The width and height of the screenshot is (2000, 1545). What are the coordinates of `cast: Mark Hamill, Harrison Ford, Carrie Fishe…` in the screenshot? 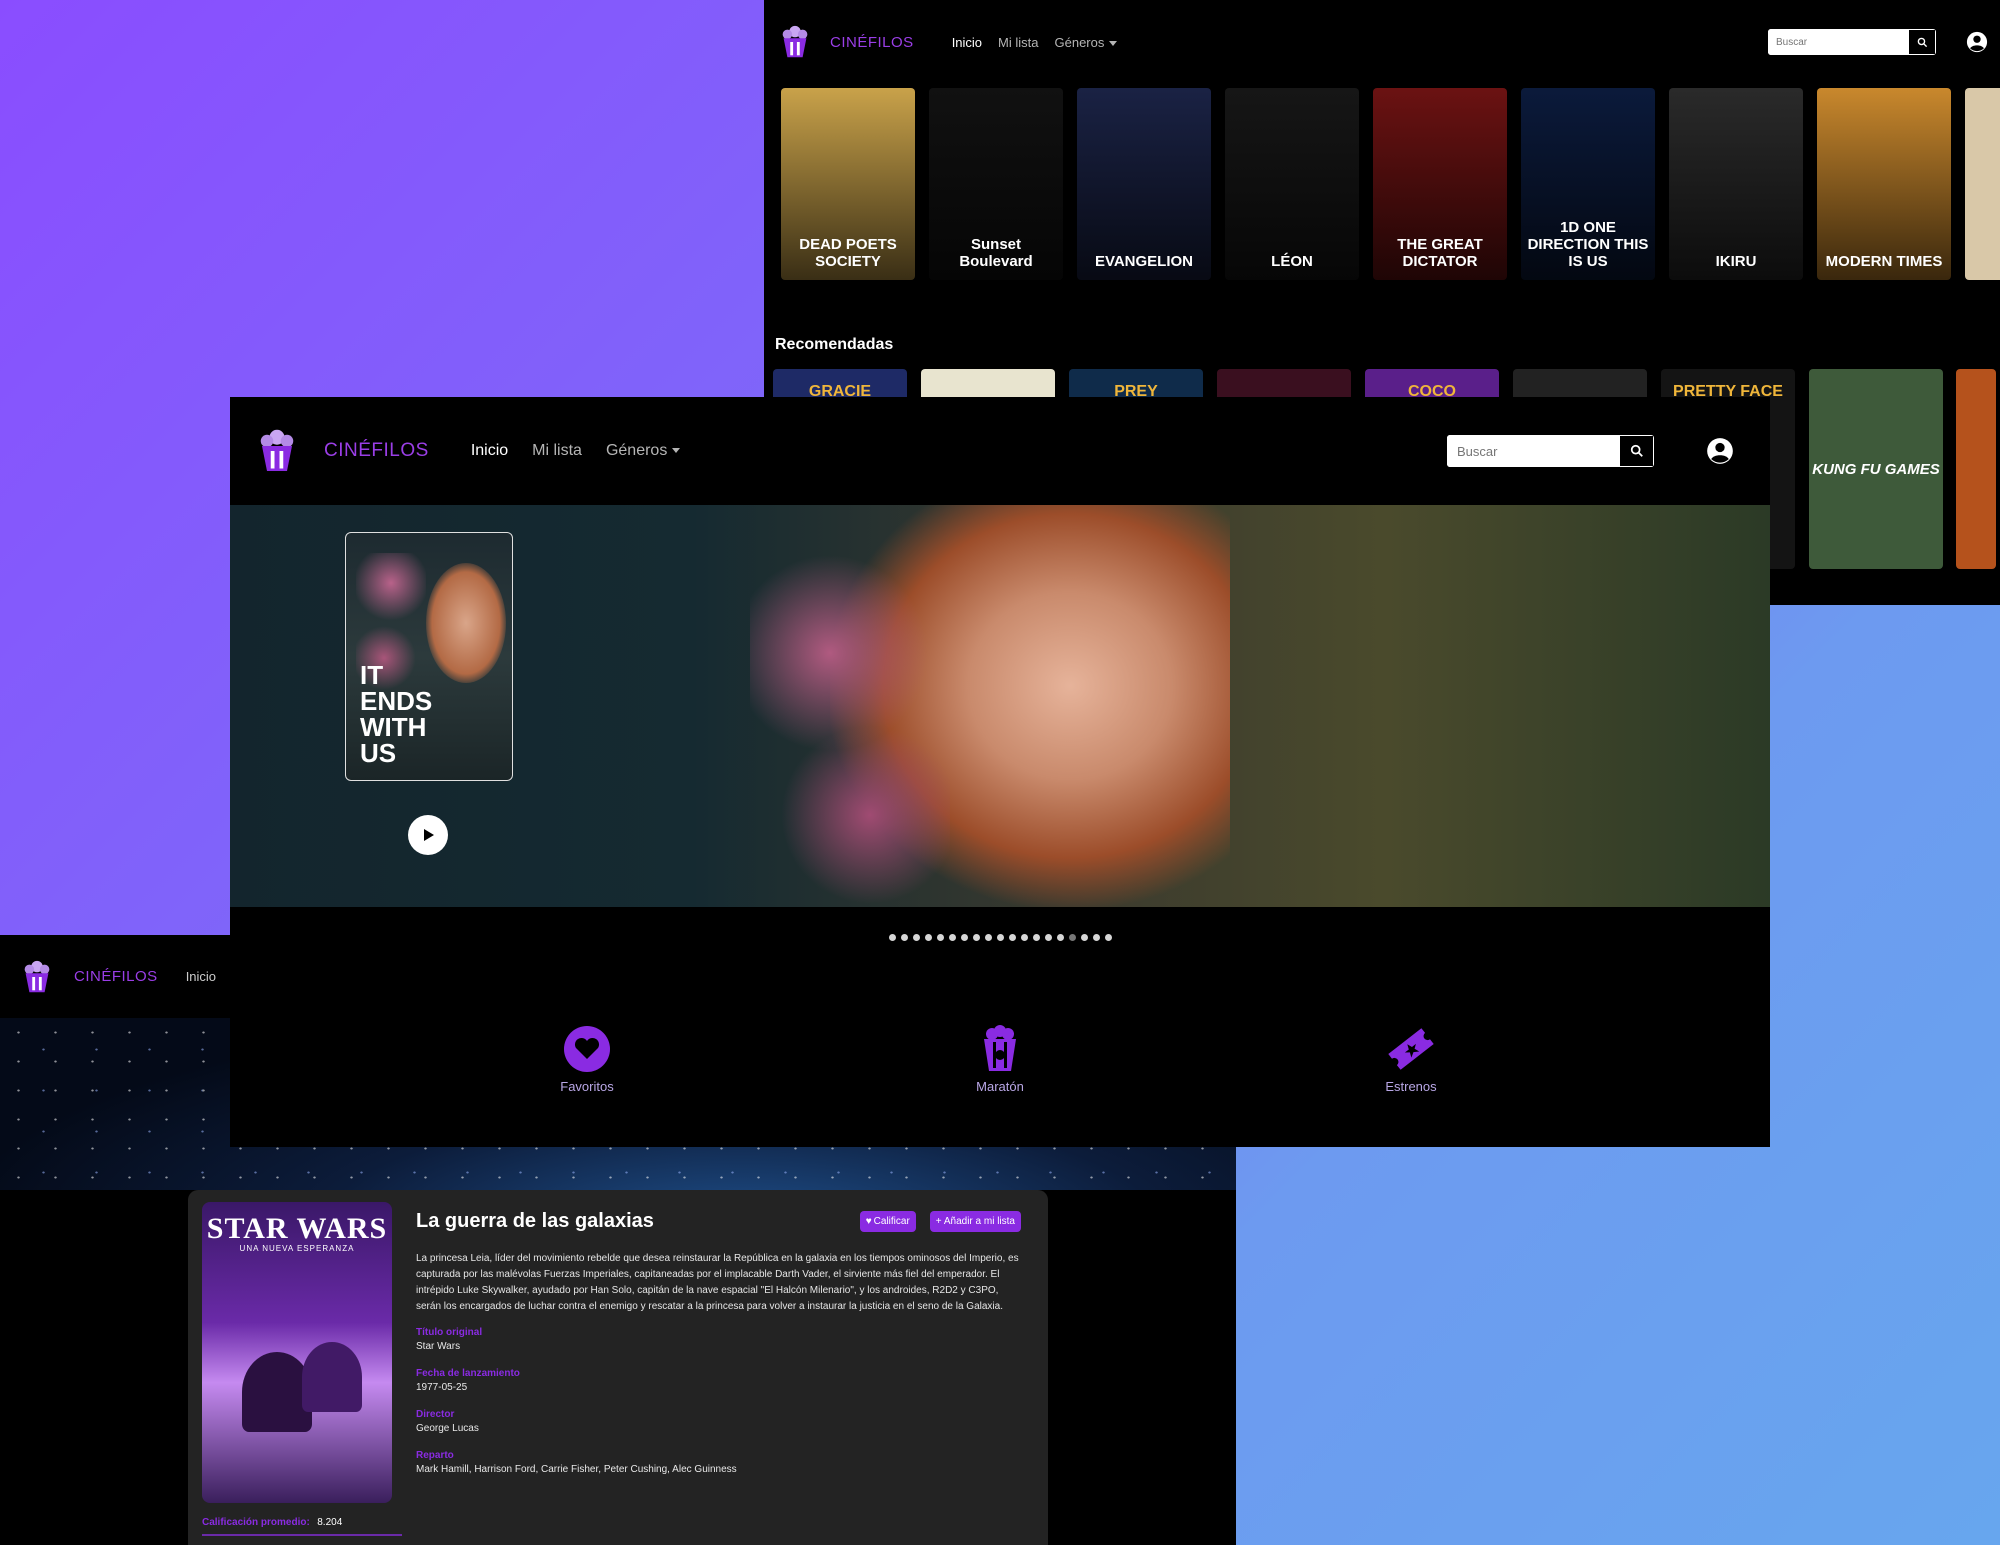 It's located at (576, 1469).